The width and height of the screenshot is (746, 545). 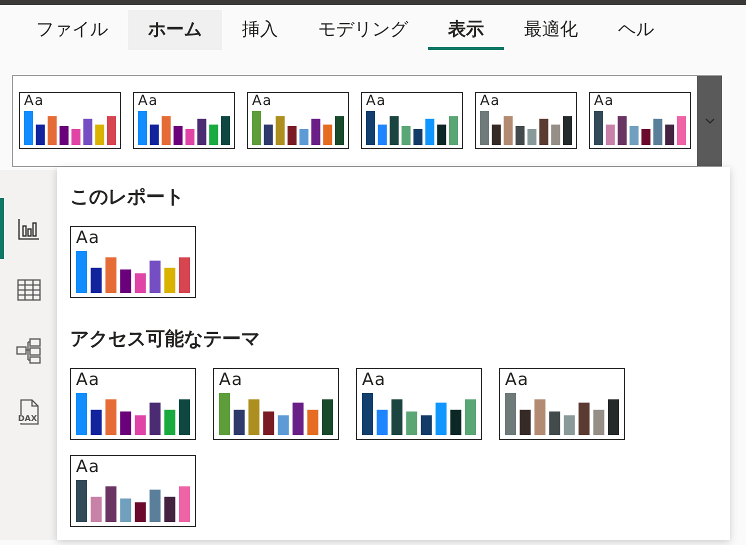 What do you see at coordinates (127, 197) in the screenshot?
I see `section-heading: このレポート` at bounding box center [127, 197].